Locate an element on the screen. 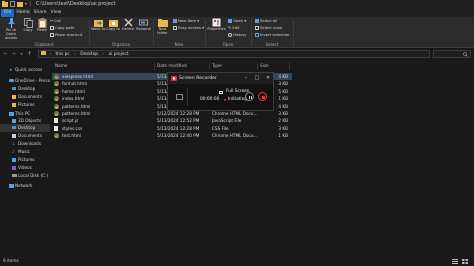 The image size is (474, 266). nav-label: Desktop is located at coordinates (27, 127).